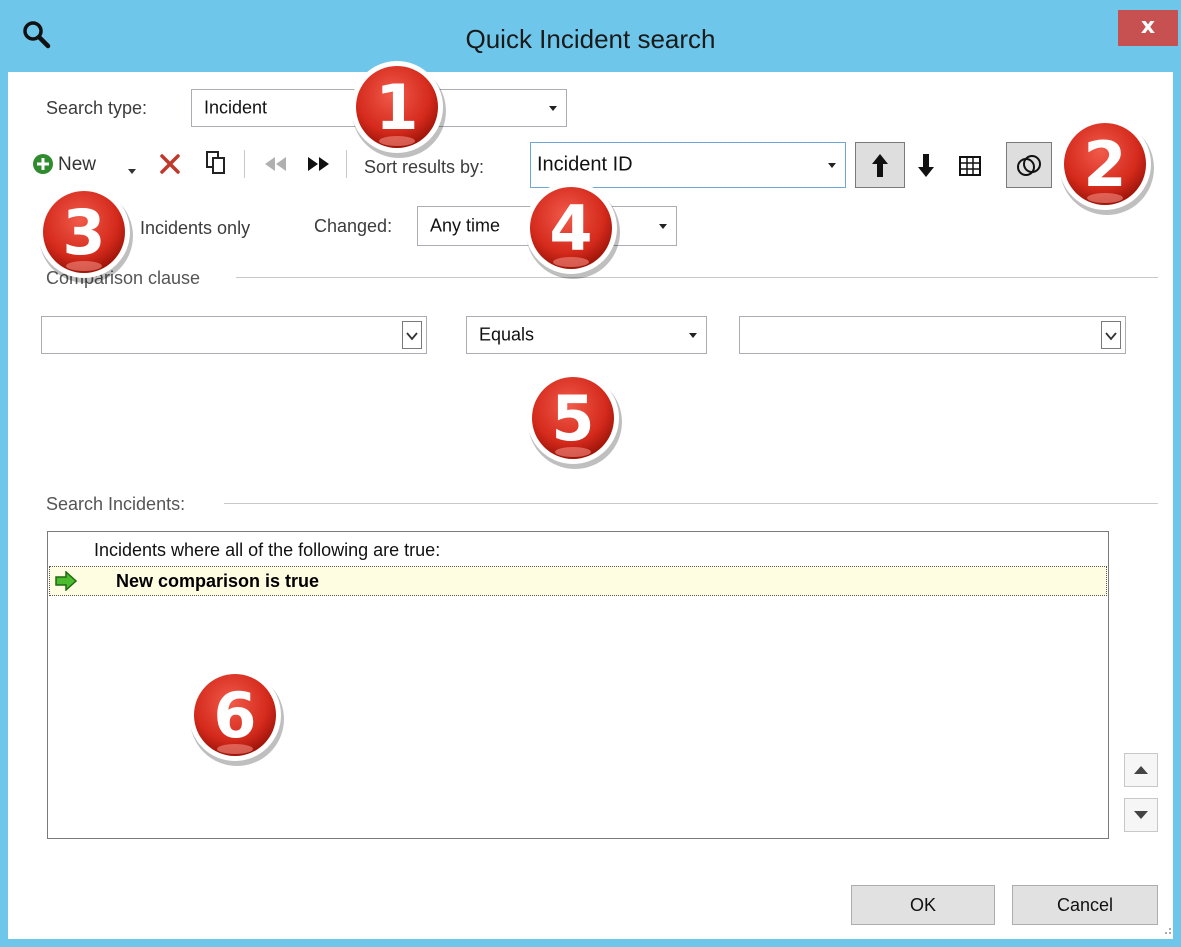 The height and width of the screenshot is (947, 1181). Describe the element at coordinates (507, 334) in the screenshot. I see `comparison-operator-value: Equals` at that location.